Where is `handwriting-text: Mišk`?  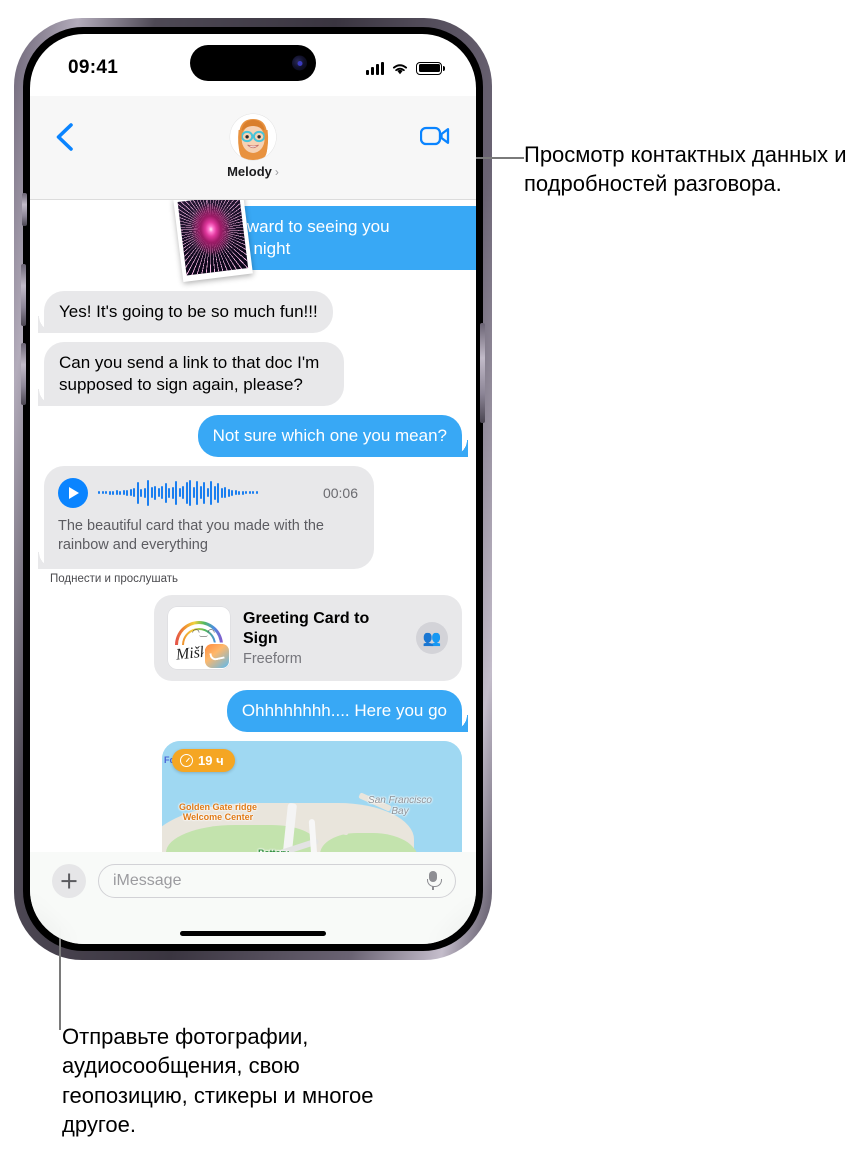 handwriting-text: Mišk is located at coordinates (191, 653).